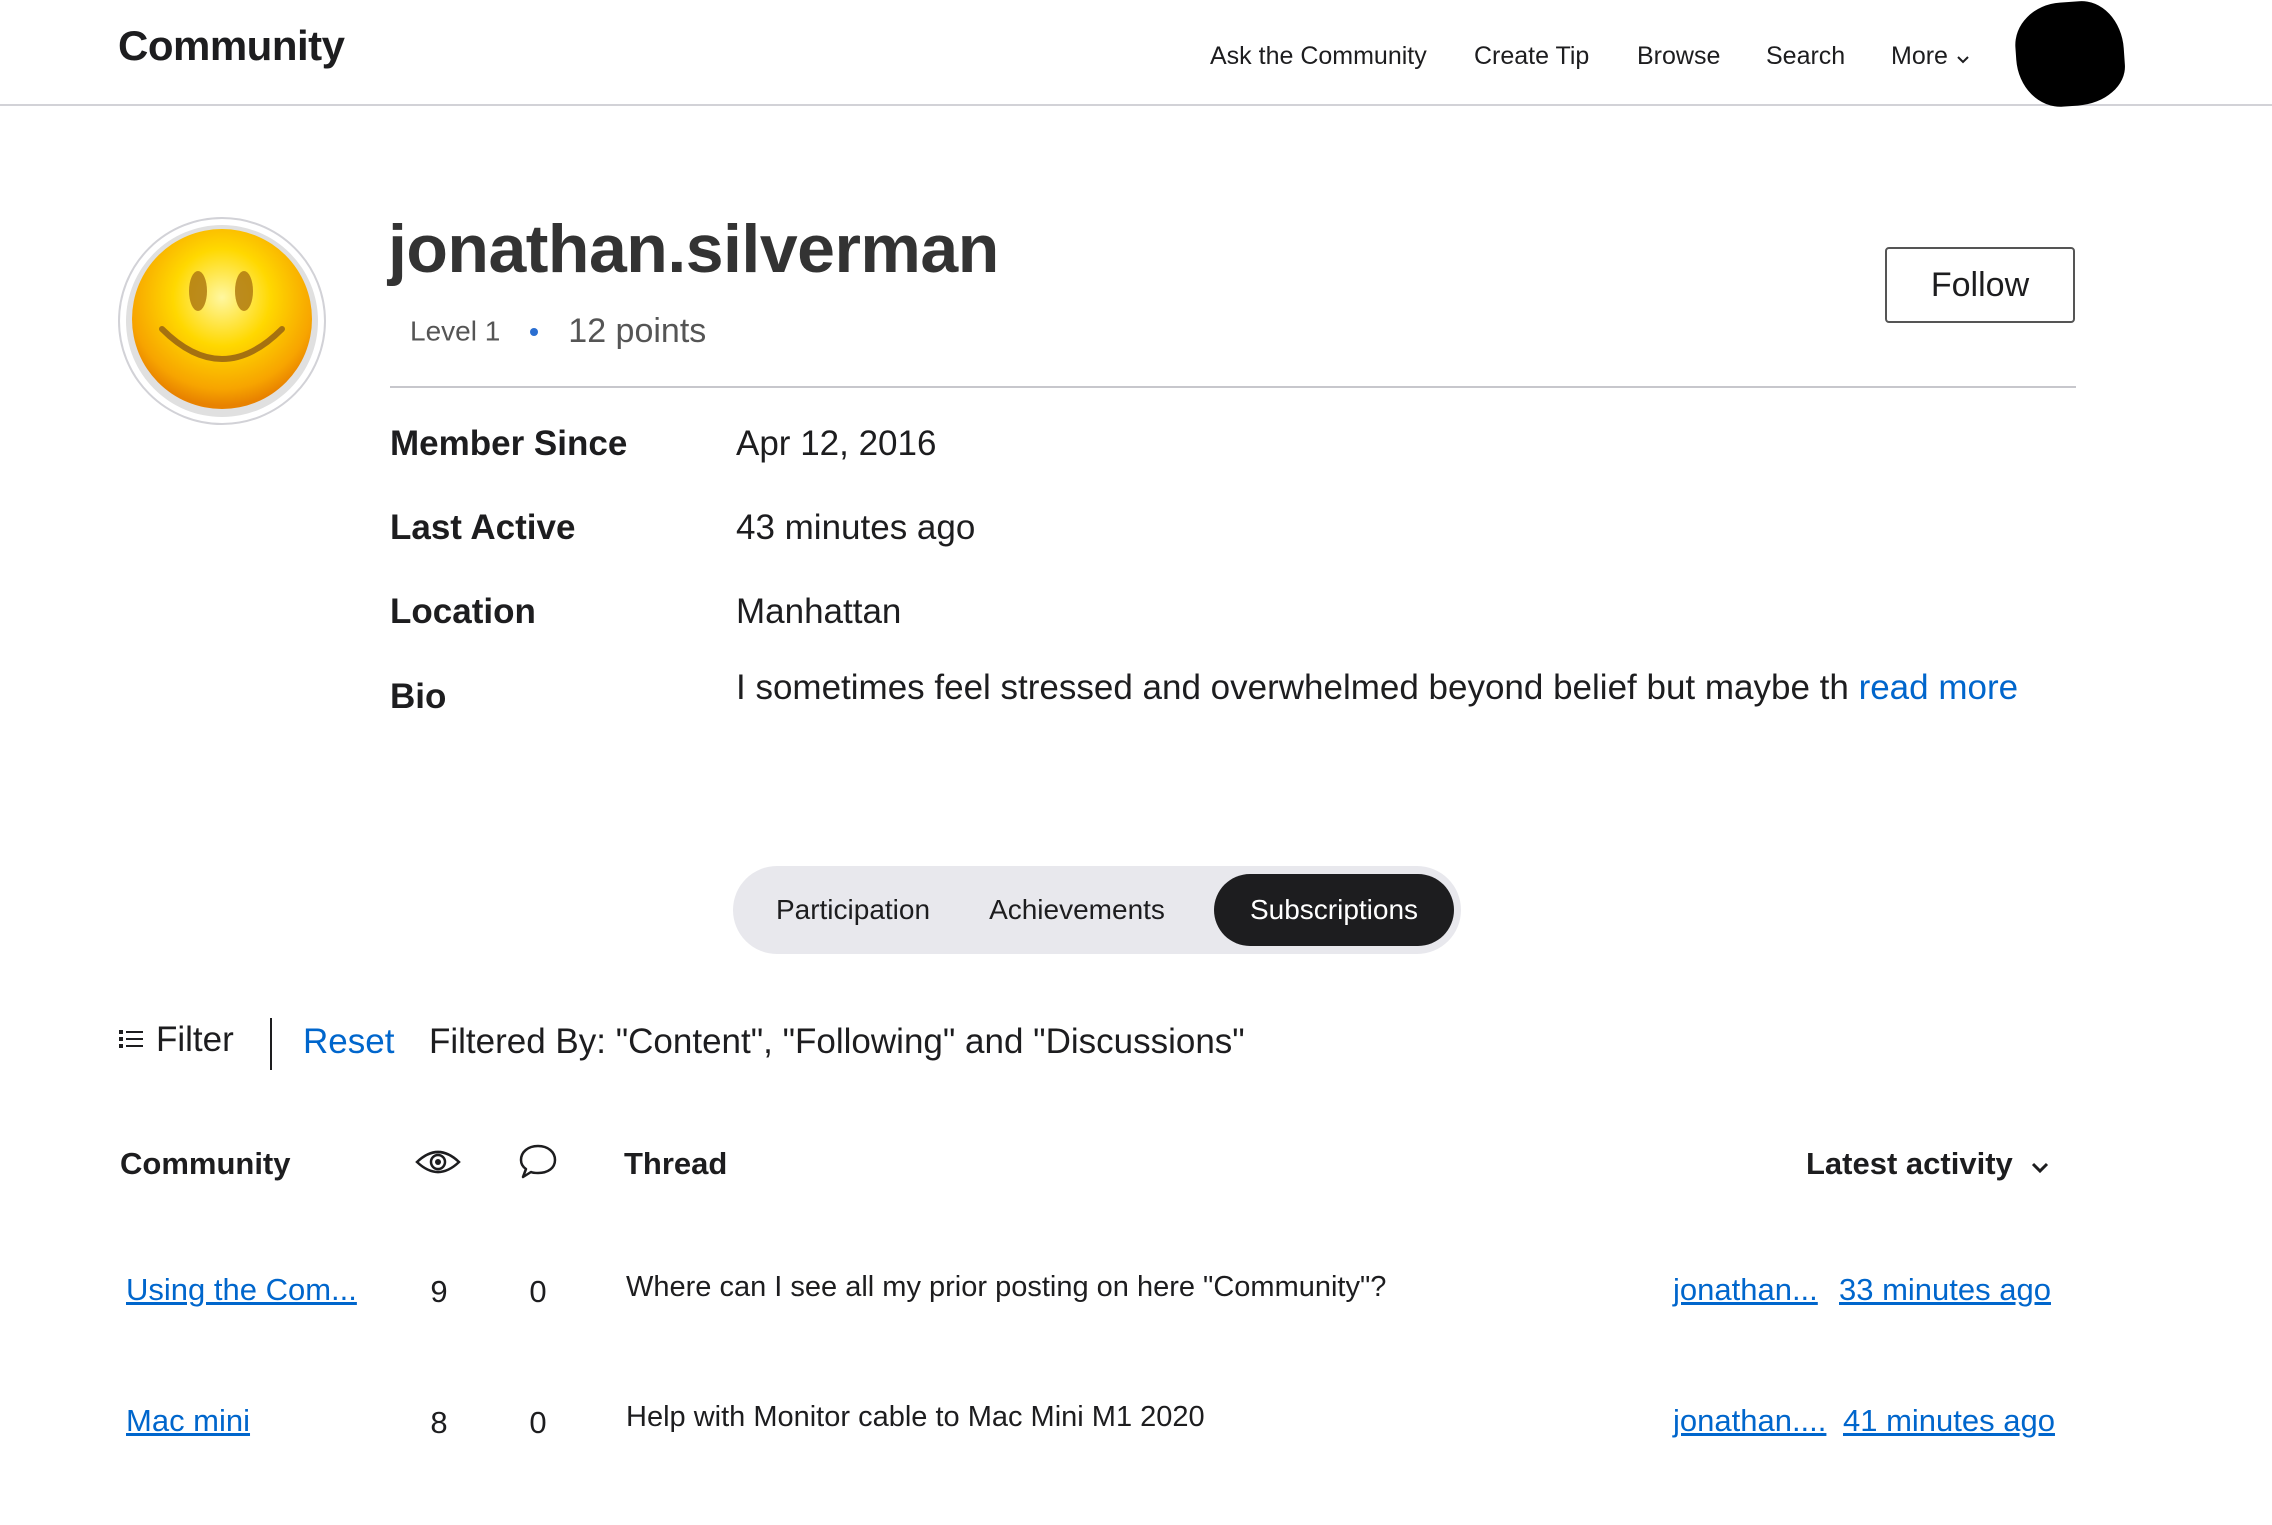  Describe the element at coordinates (1945, 1290) in the screenshot. I see `row-1-time-link: 33 minutes ago` at that location.